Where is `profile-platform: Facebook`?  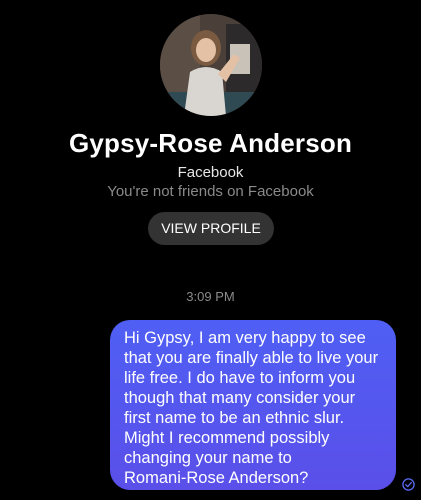 profile-platform: Facebook is located at coordinates (210, 172).